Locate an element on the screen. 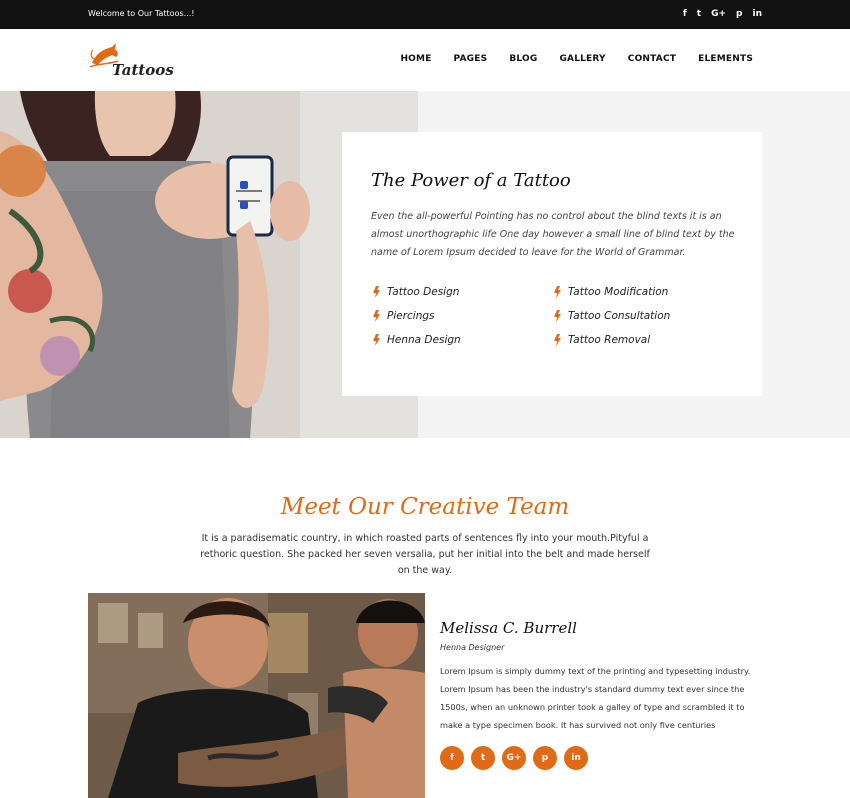  nav-pages: PAGES is located at coordinates (471, 59).